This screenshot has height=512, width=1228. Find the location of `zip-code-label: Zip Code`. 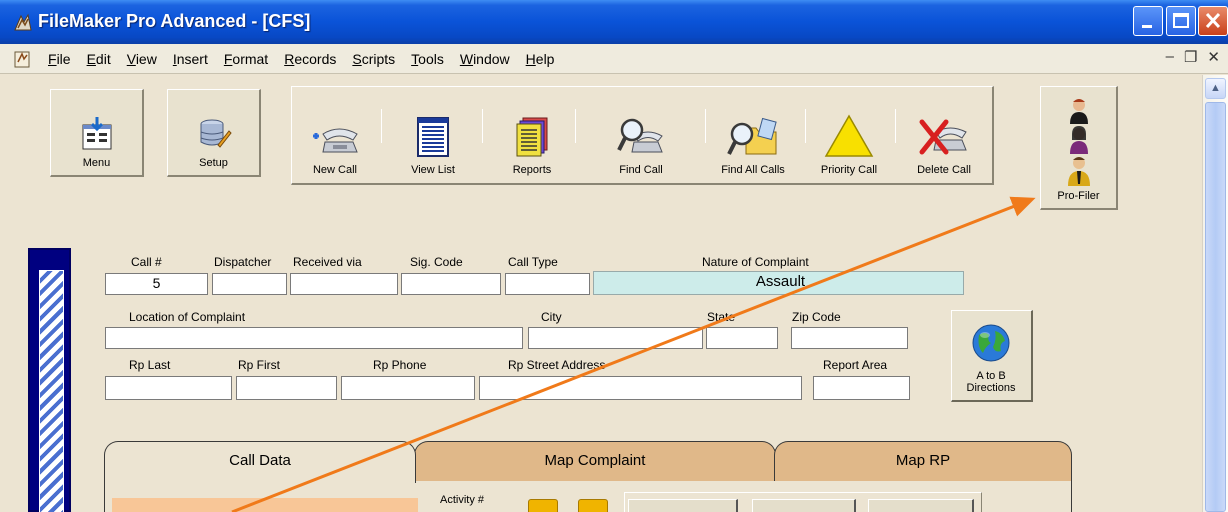

zip-code-label: Zip Code is located at coordinates (816, 317).